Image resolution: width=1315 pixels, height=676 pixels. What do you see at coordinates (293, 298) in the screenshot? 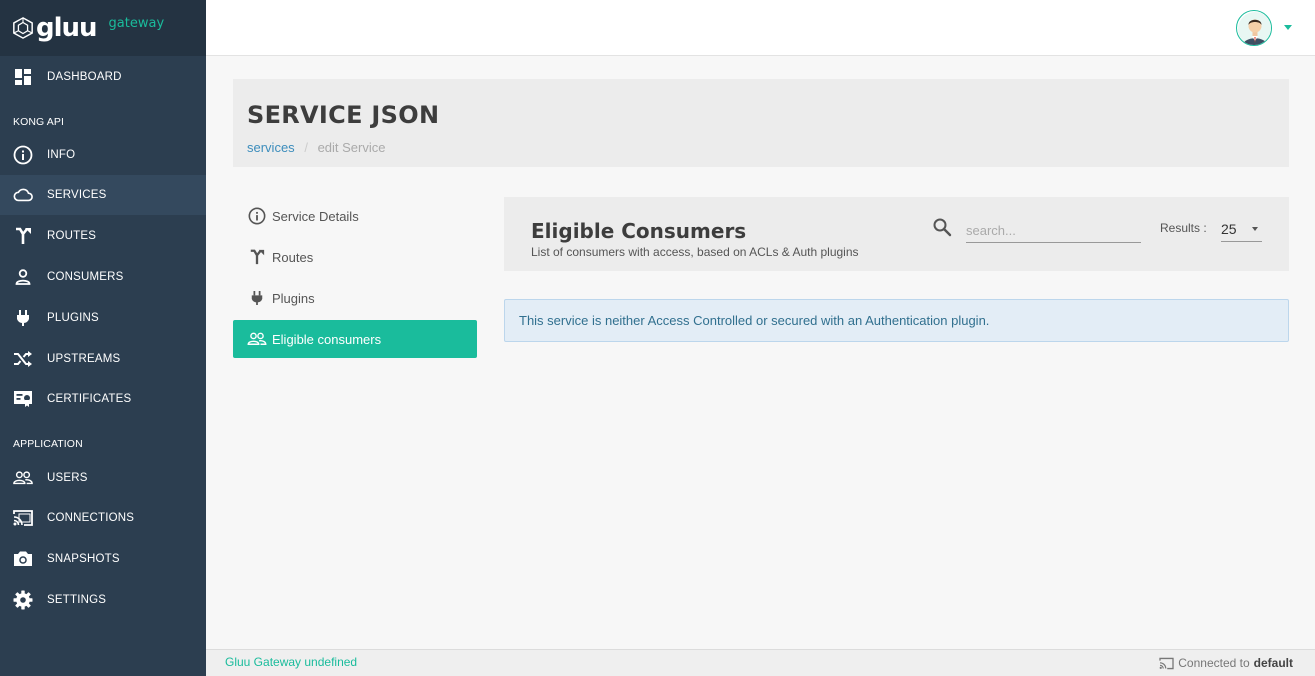
I see `tab-label: Plugins` at bounding box center [293, 298].